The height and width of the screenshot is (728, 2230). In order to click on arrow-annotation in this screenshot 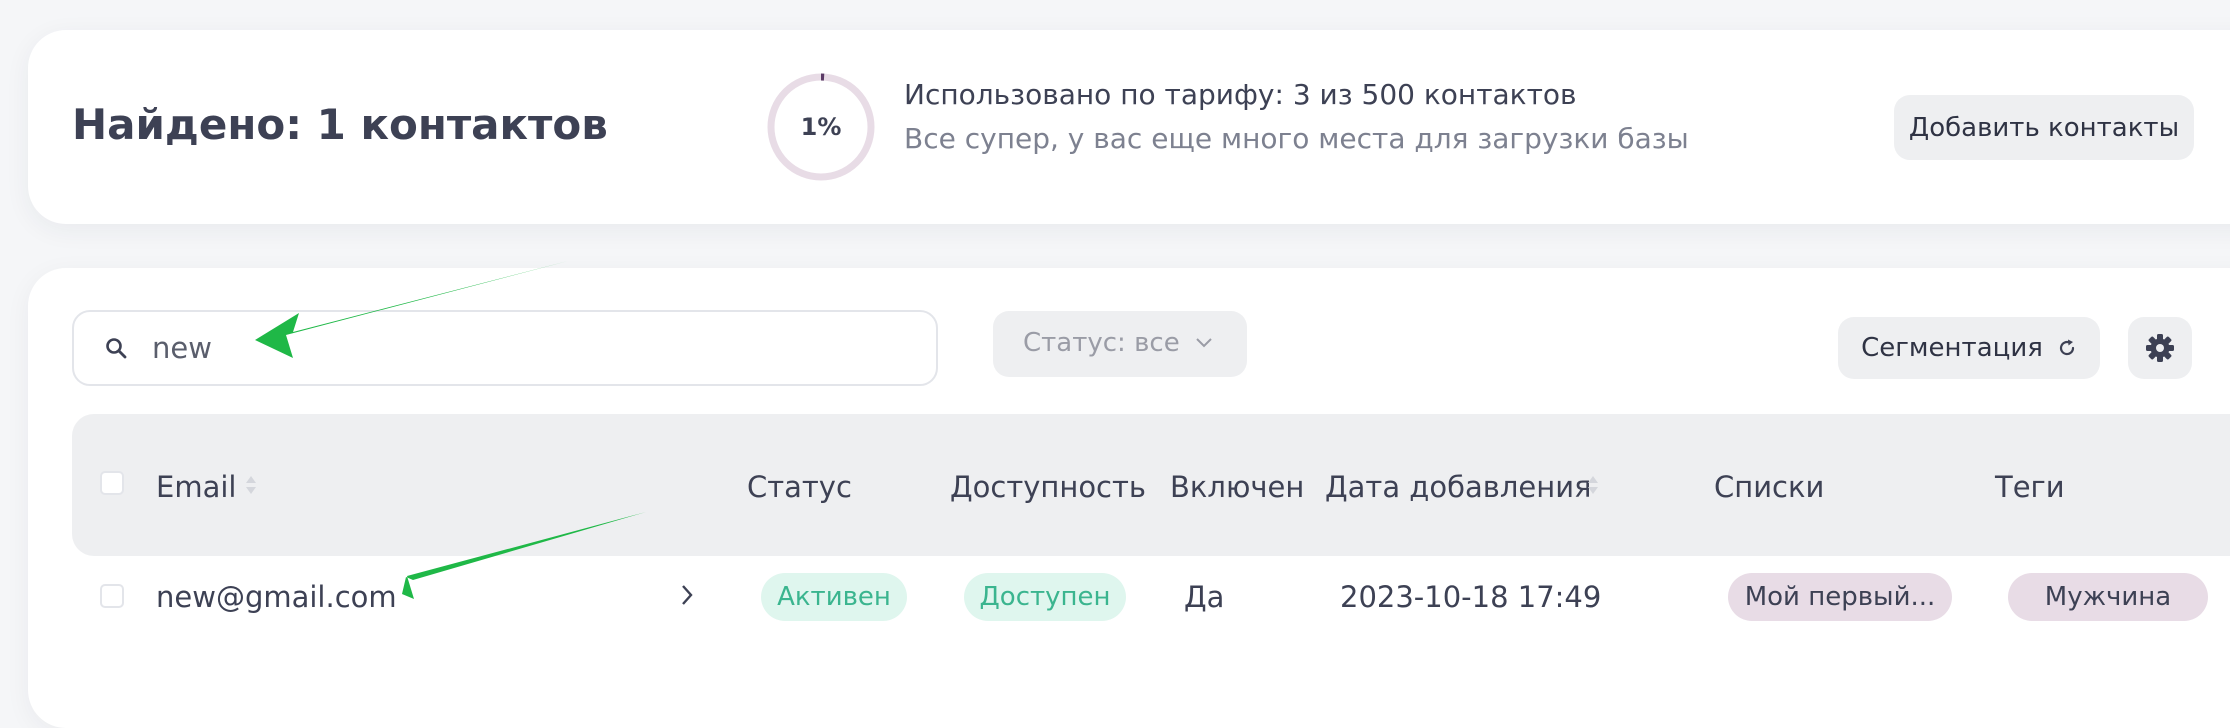, I will do `click(450, 430)`.